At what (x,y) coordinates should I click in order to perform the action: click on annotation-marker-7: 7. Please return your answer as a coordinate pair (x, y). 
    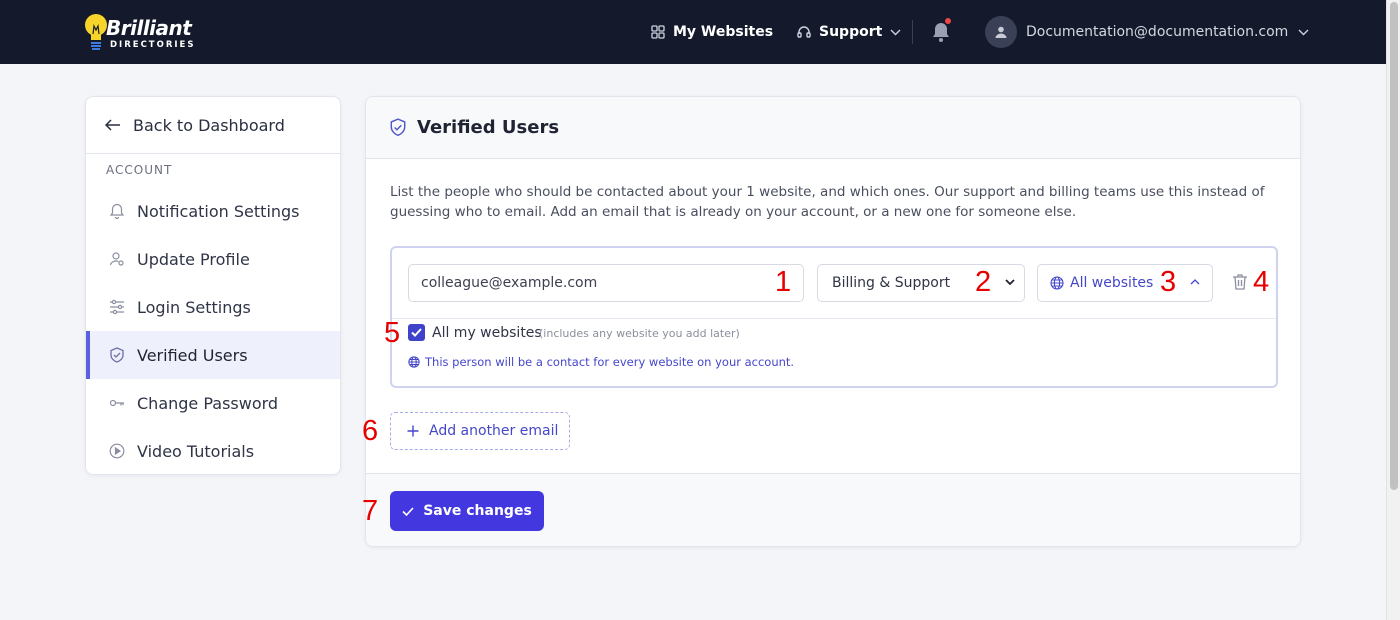
    Looking at the image, I should click on (370, 511).